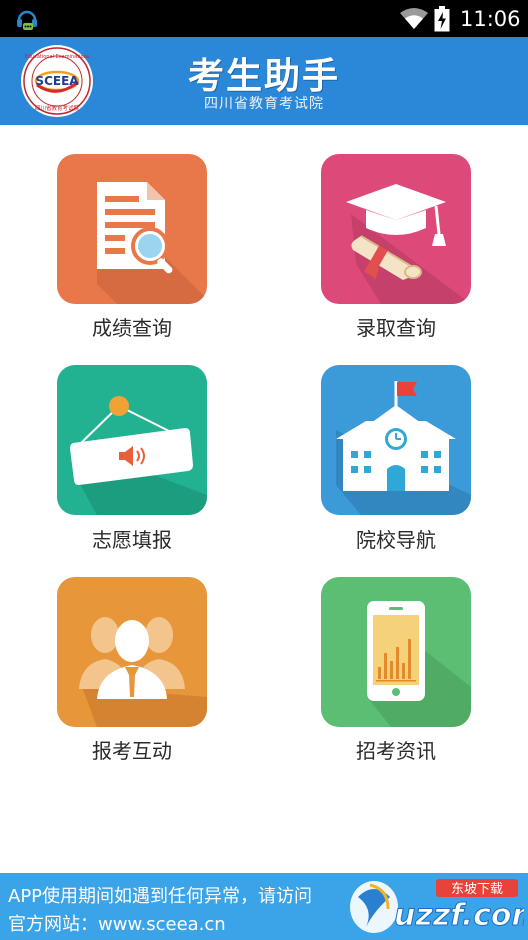  I want to click on notification-headset-icon, so click(27, 20).